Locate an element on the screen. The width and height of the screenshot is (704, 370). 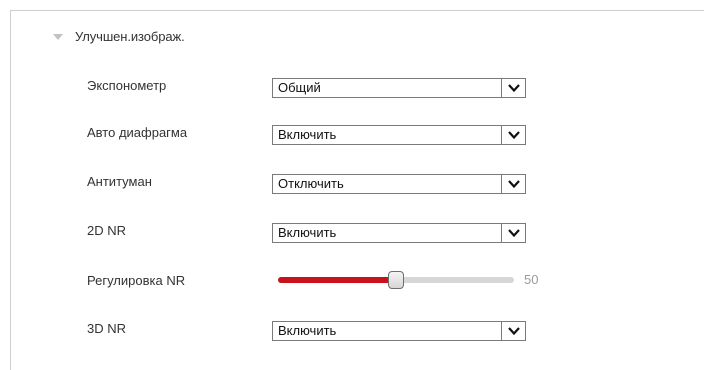
section-title: Улучшен.изображ. is located at coordinates (130, 36).